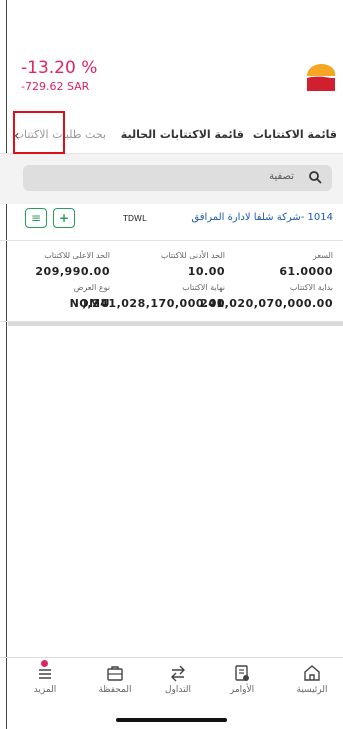 This screenshot has width=343, height=729. I want to click on nav-orders-label: الأوامر, so click(242, 690).